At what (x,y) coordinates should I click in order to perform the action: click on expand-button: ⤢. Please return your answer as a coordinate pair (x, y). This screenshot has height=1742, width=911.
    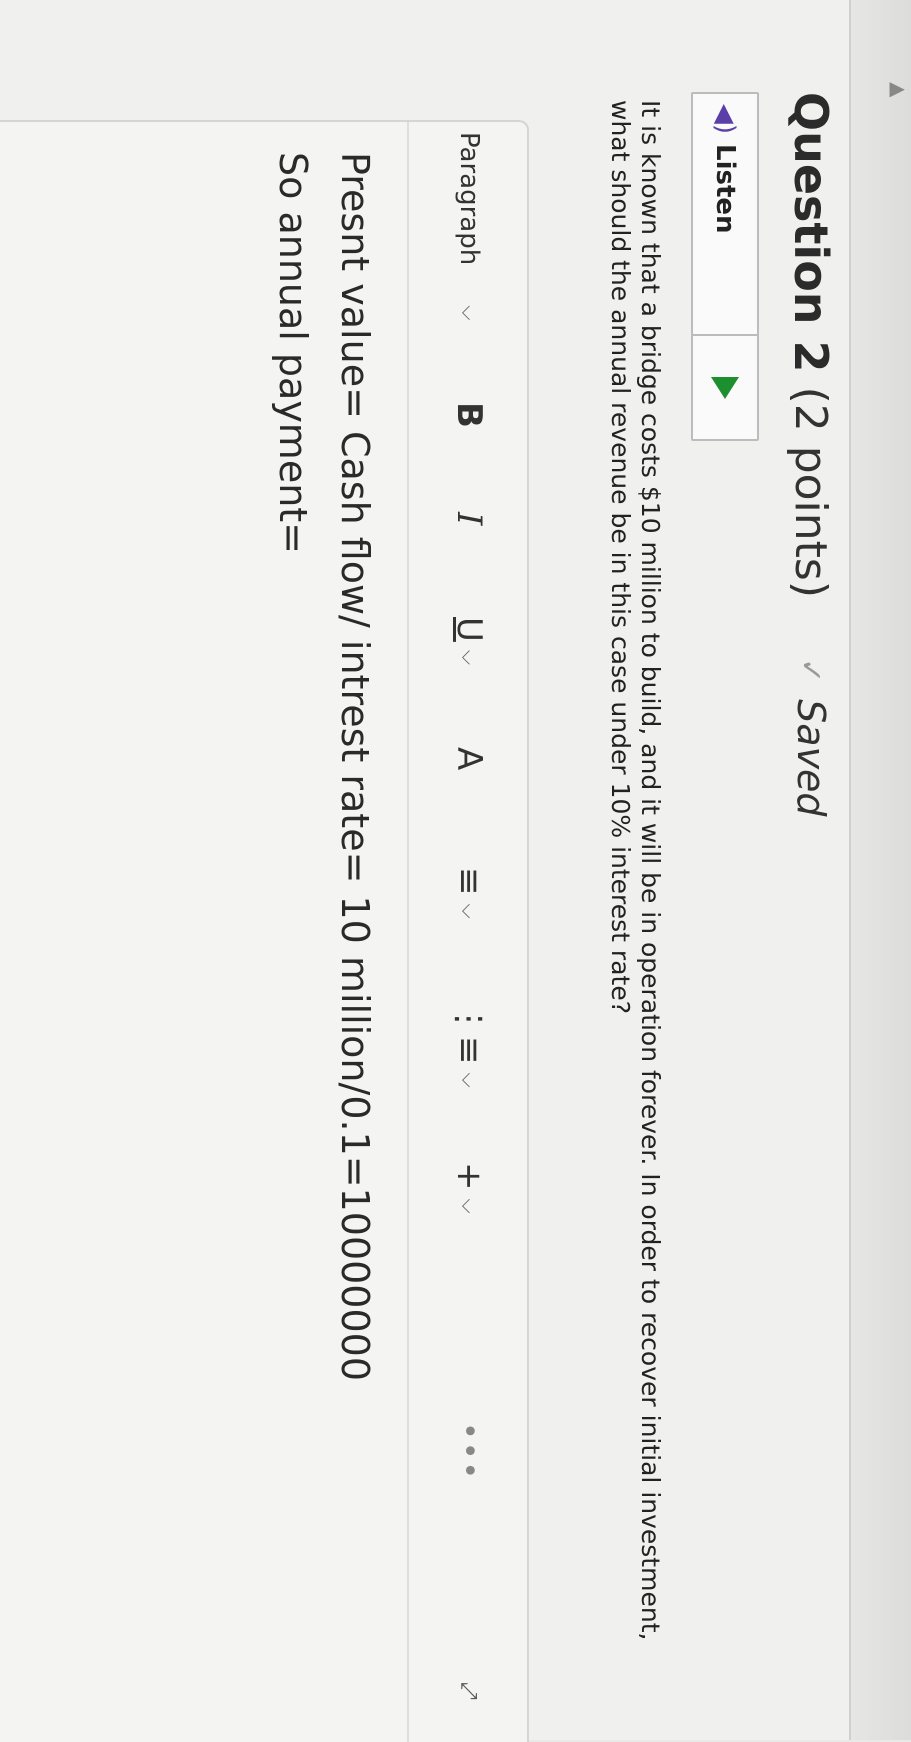
    Looking at the image, I should click on (469, 1691).